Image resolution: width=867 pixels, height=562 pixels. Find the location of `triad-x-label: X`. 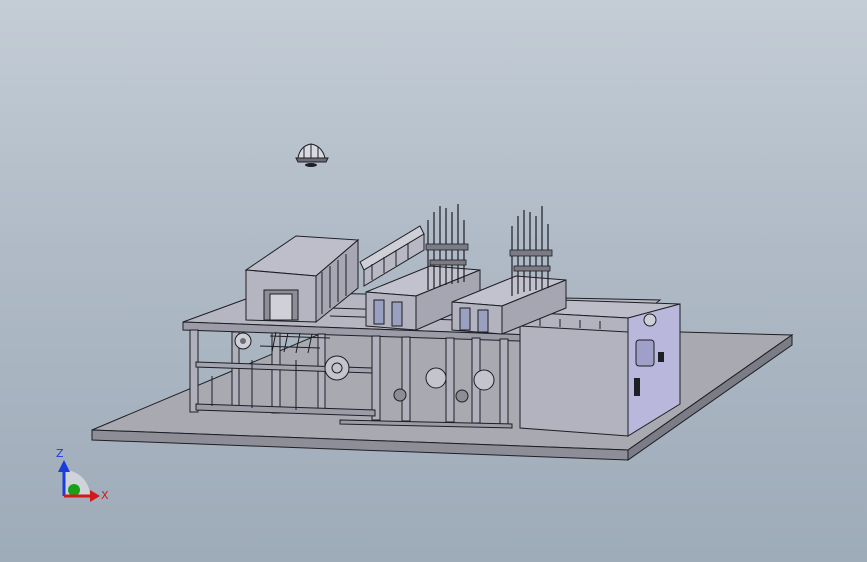

triad-x-label: X is located at coordinates (105, 495).